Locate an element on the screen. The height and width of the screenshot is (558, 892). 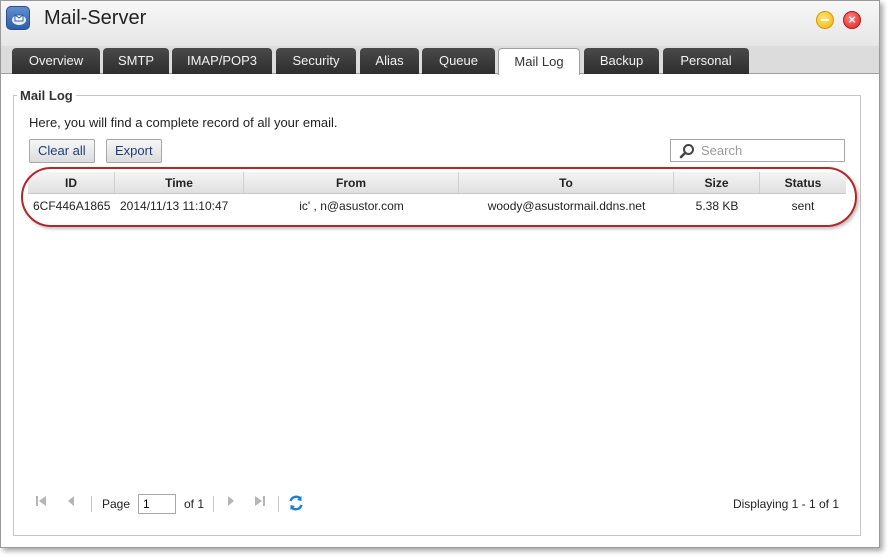
title-bar: Mail-Server × is located at coordinates (440, 23).